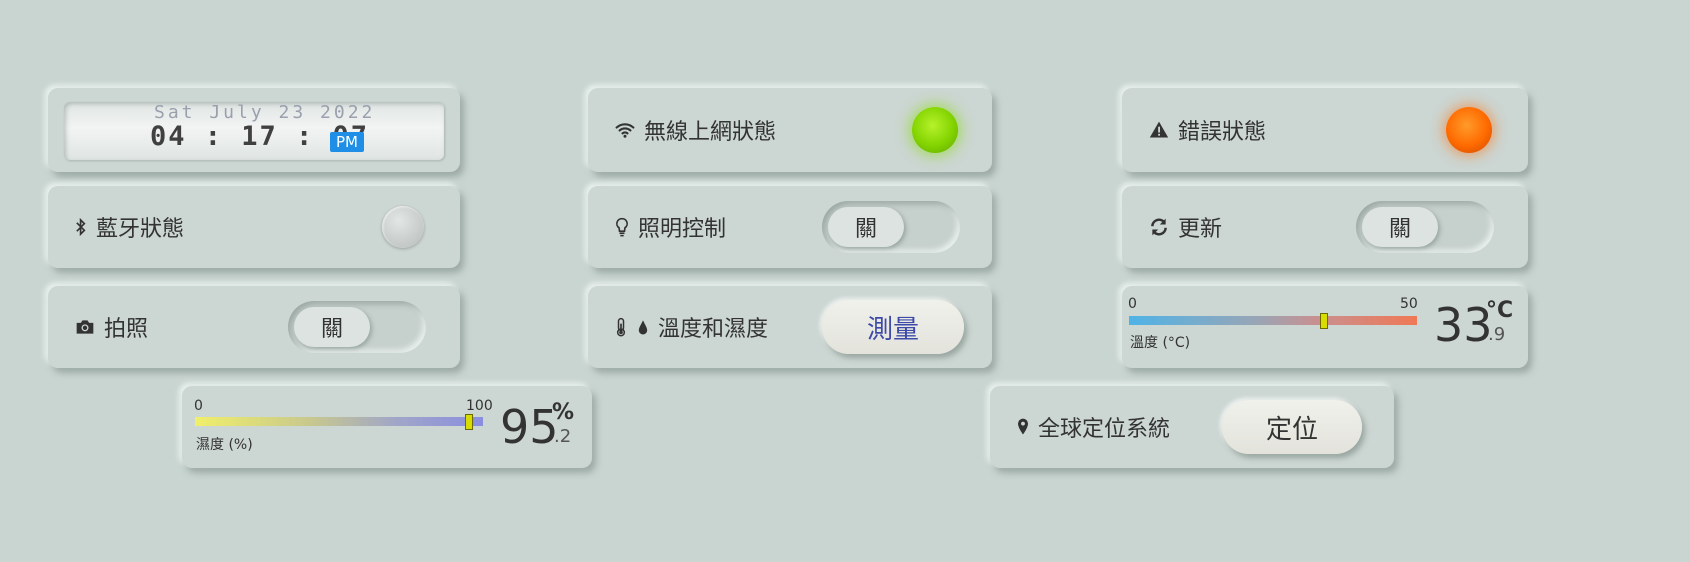 The width and height of the screenshot is (1690, 562). Describe the element at coordinates (347, 142) in the screenshot. I see `clock-ampm-badge: PM` at that location.